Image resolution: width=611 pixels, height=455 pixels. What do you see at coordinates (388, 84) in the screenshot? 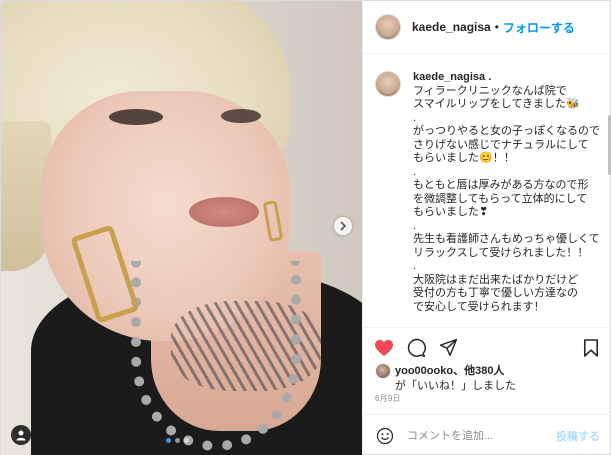
I see `caption-avatar` at bounding box center [388, 84].